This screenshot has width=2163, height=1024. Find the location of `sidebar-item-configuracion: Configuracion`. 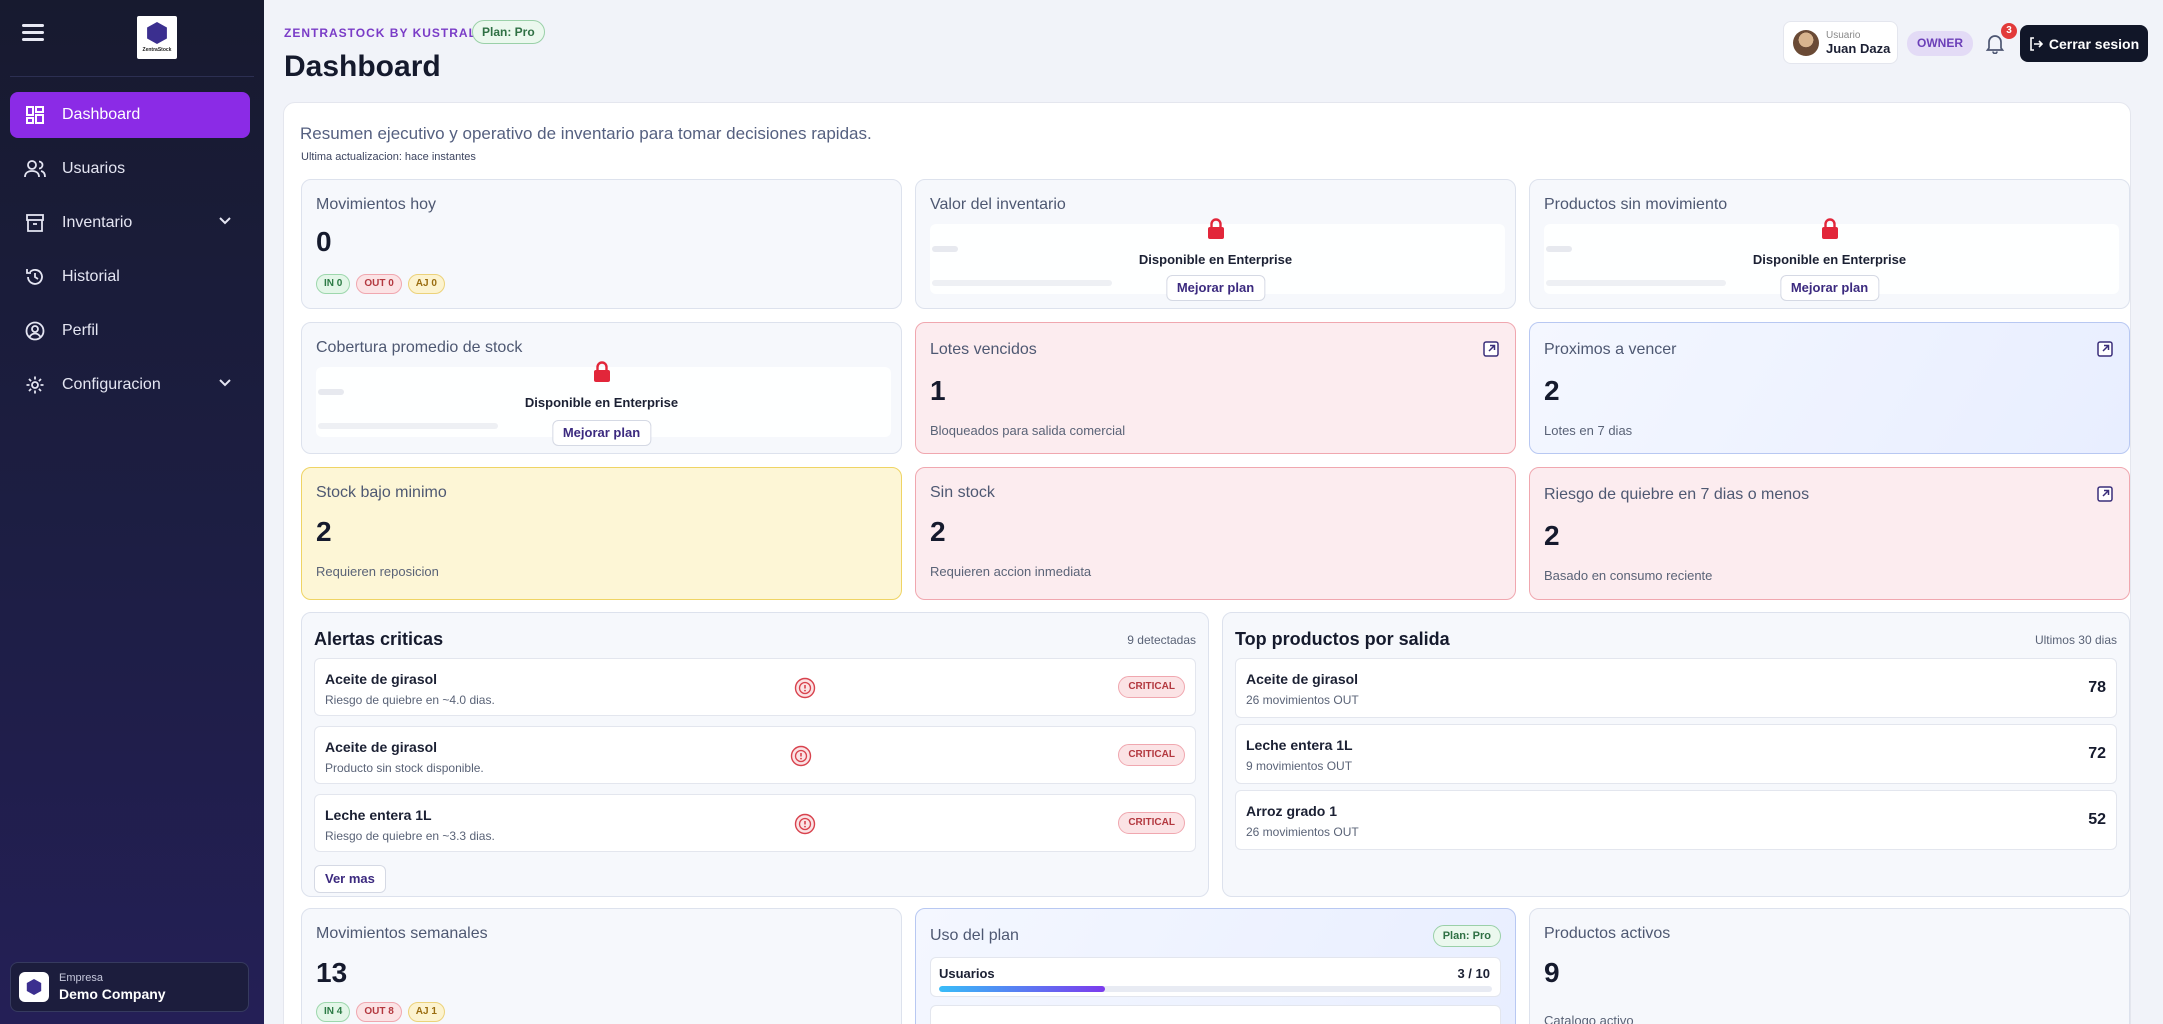

sidebar-item-configuracion: Configuracion is located at coordinates (130, 385).